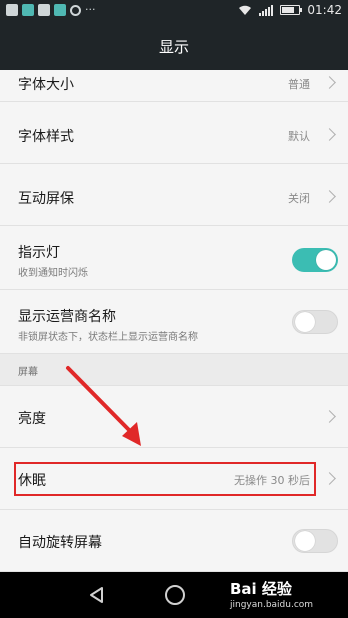  I want to click on more-indicator: ···, so click(90, 9).